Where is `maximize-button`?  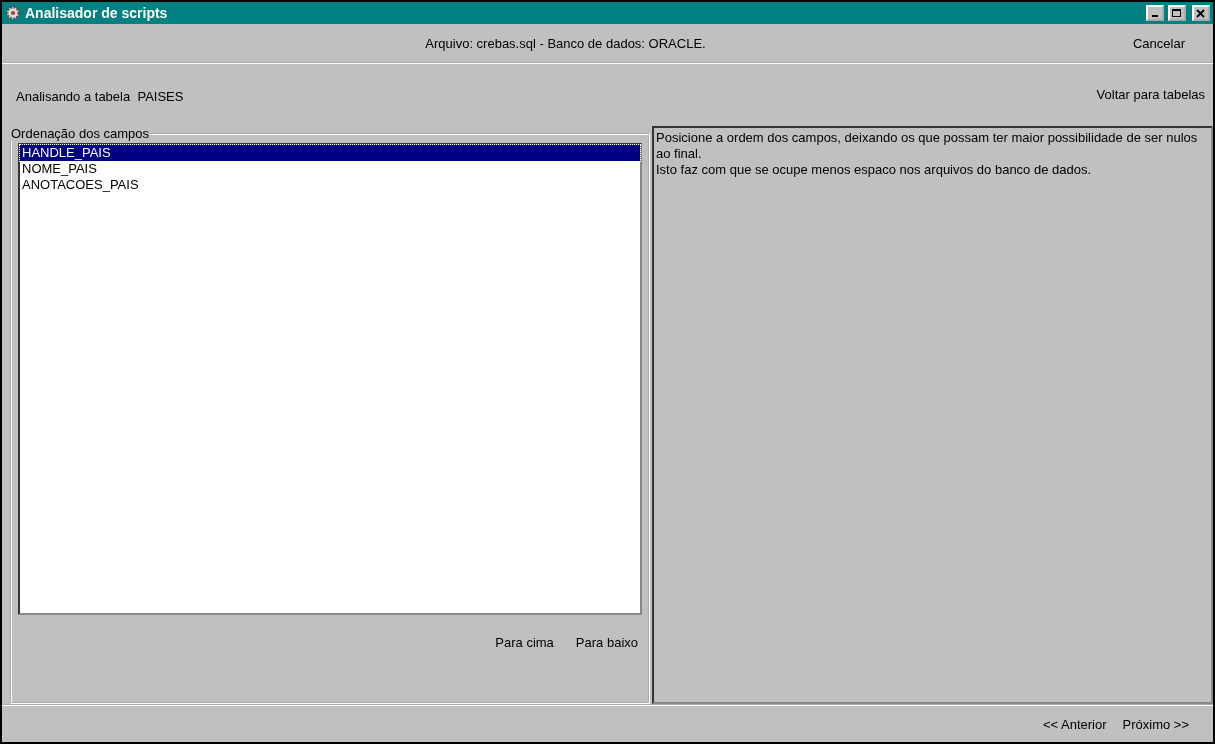 maximize-button is located at coordinates (1177, 13).